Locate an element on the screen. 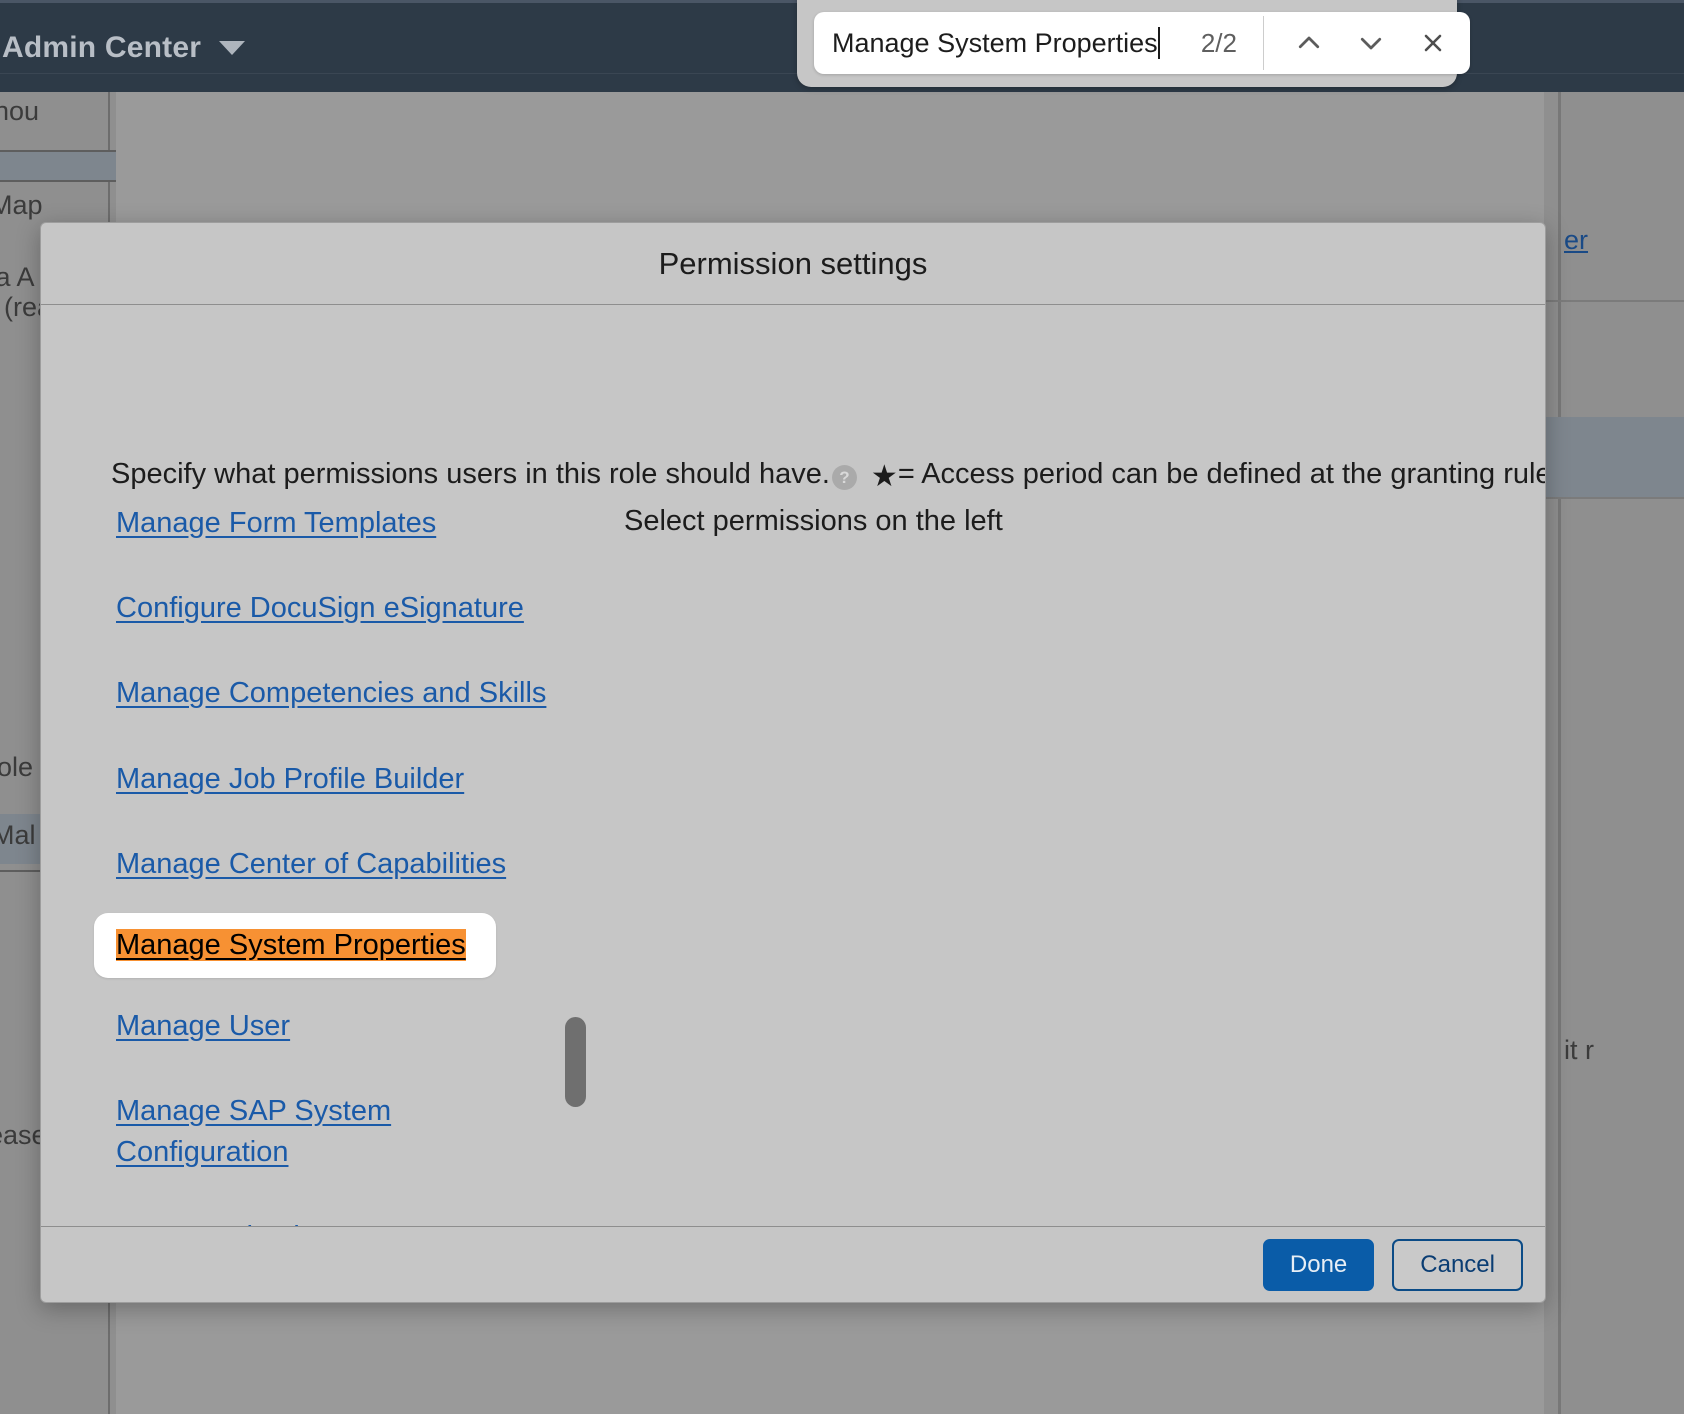  background-right-column: er it r is located at coordinates (1614, 753).